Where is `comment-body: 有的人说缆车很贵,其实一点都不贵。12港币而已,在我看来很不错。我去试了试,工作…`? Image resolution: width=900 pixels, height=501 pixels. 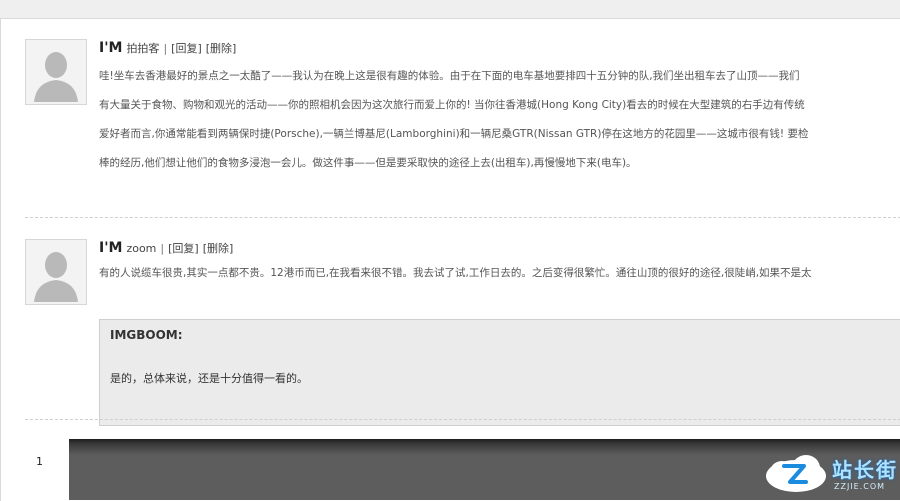 comment-body: 有的人说缆车很贵,其实一点都不贵。12港币而已,在我看来很不错。我去试了试,工作… is located at coordinates (455, 273).